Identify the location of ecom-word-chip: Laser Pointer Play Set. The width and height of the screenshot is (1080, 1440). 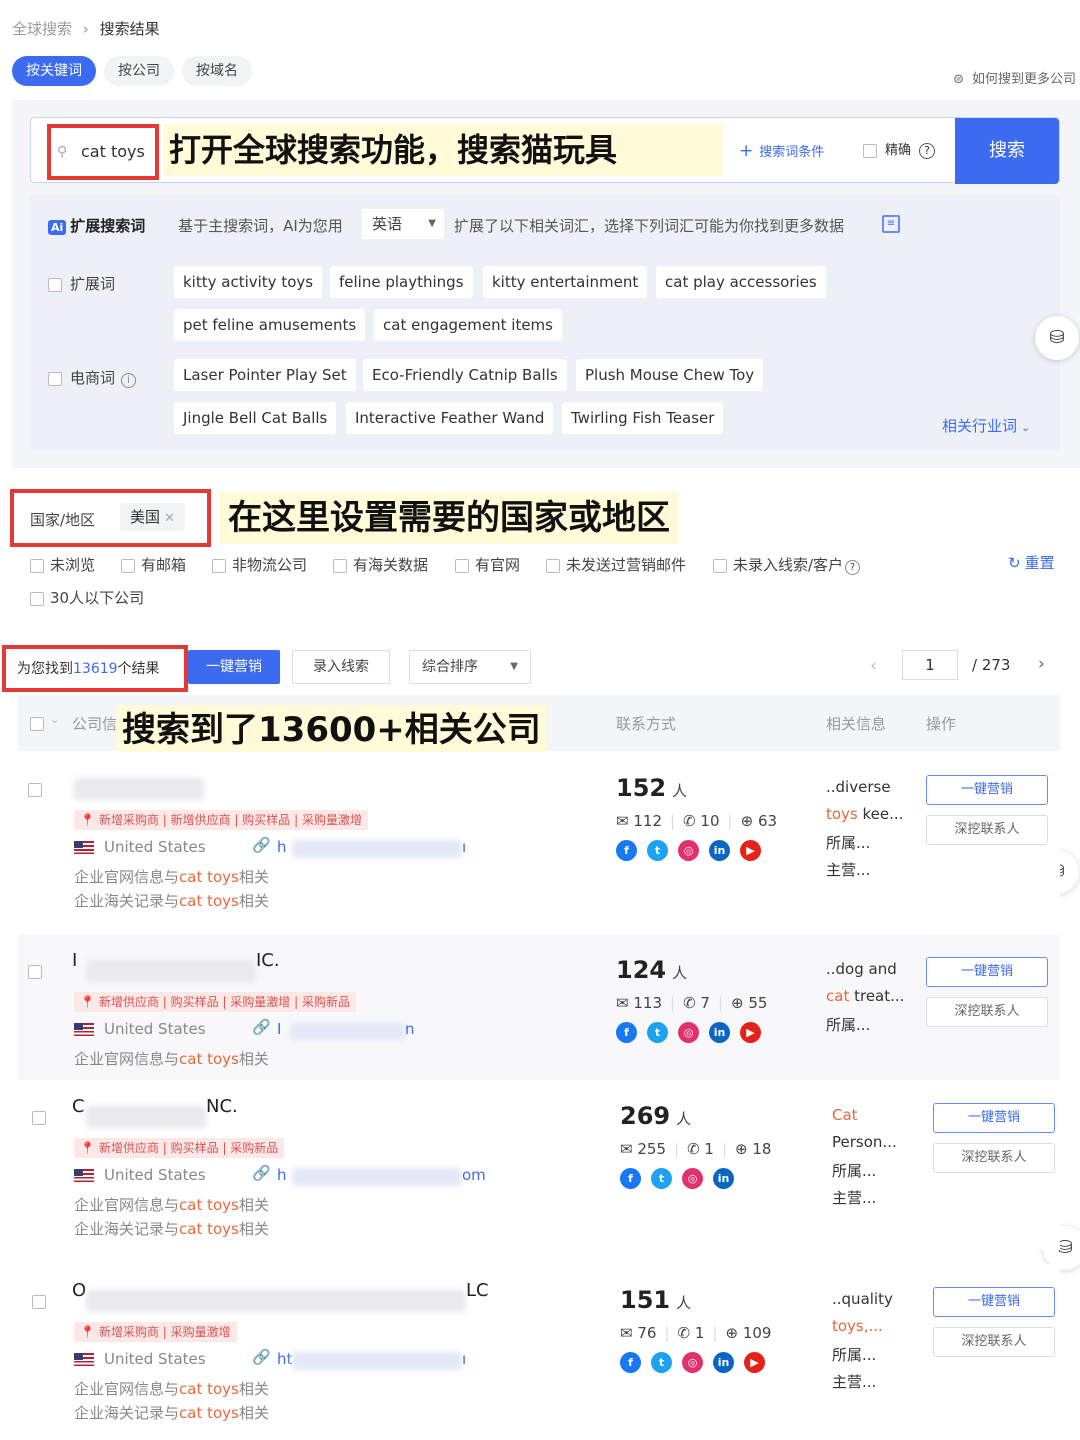
(265, 375).